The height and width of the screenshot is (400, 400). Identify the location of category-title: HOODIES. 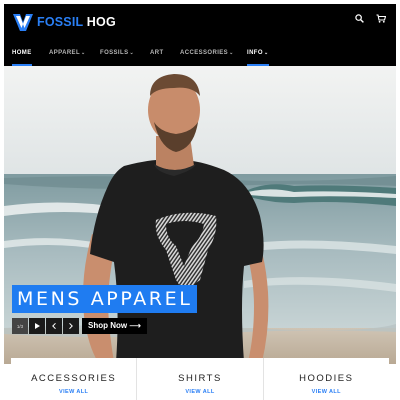
(326, 378).